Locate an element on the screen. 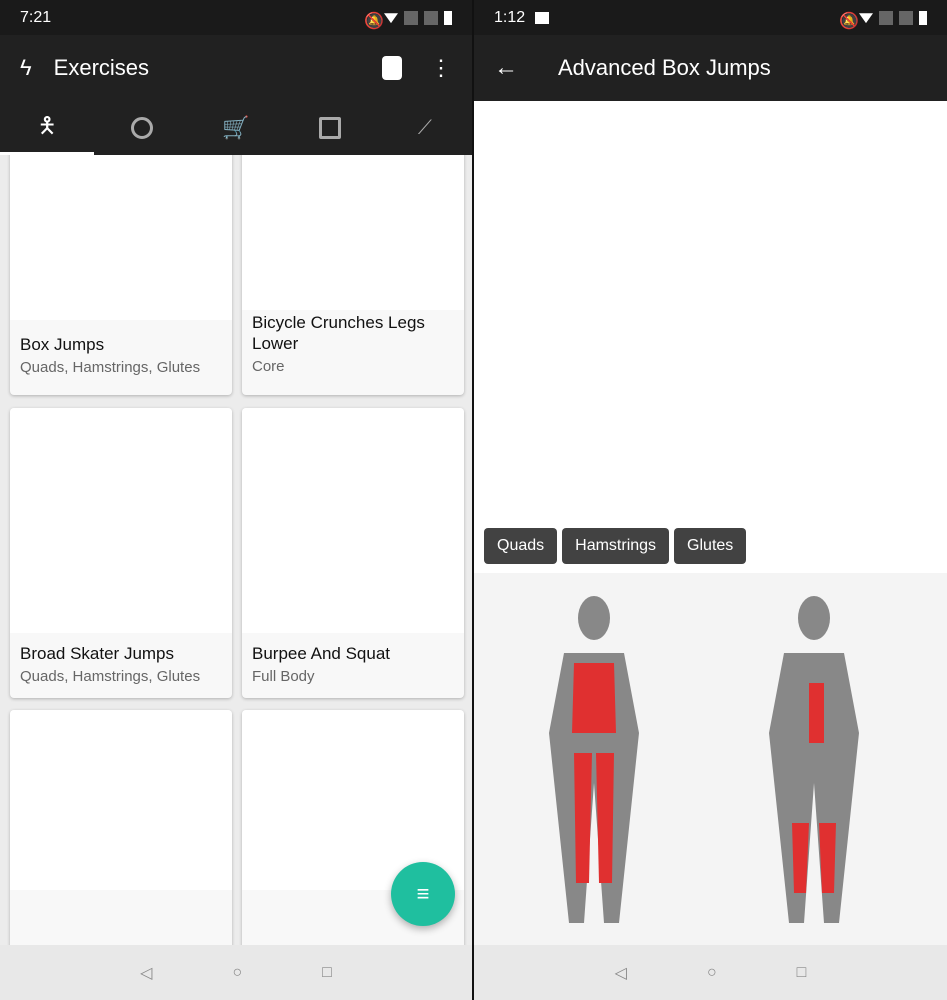  exercise-name: Box Jumps is located at coordinates (62, 344).